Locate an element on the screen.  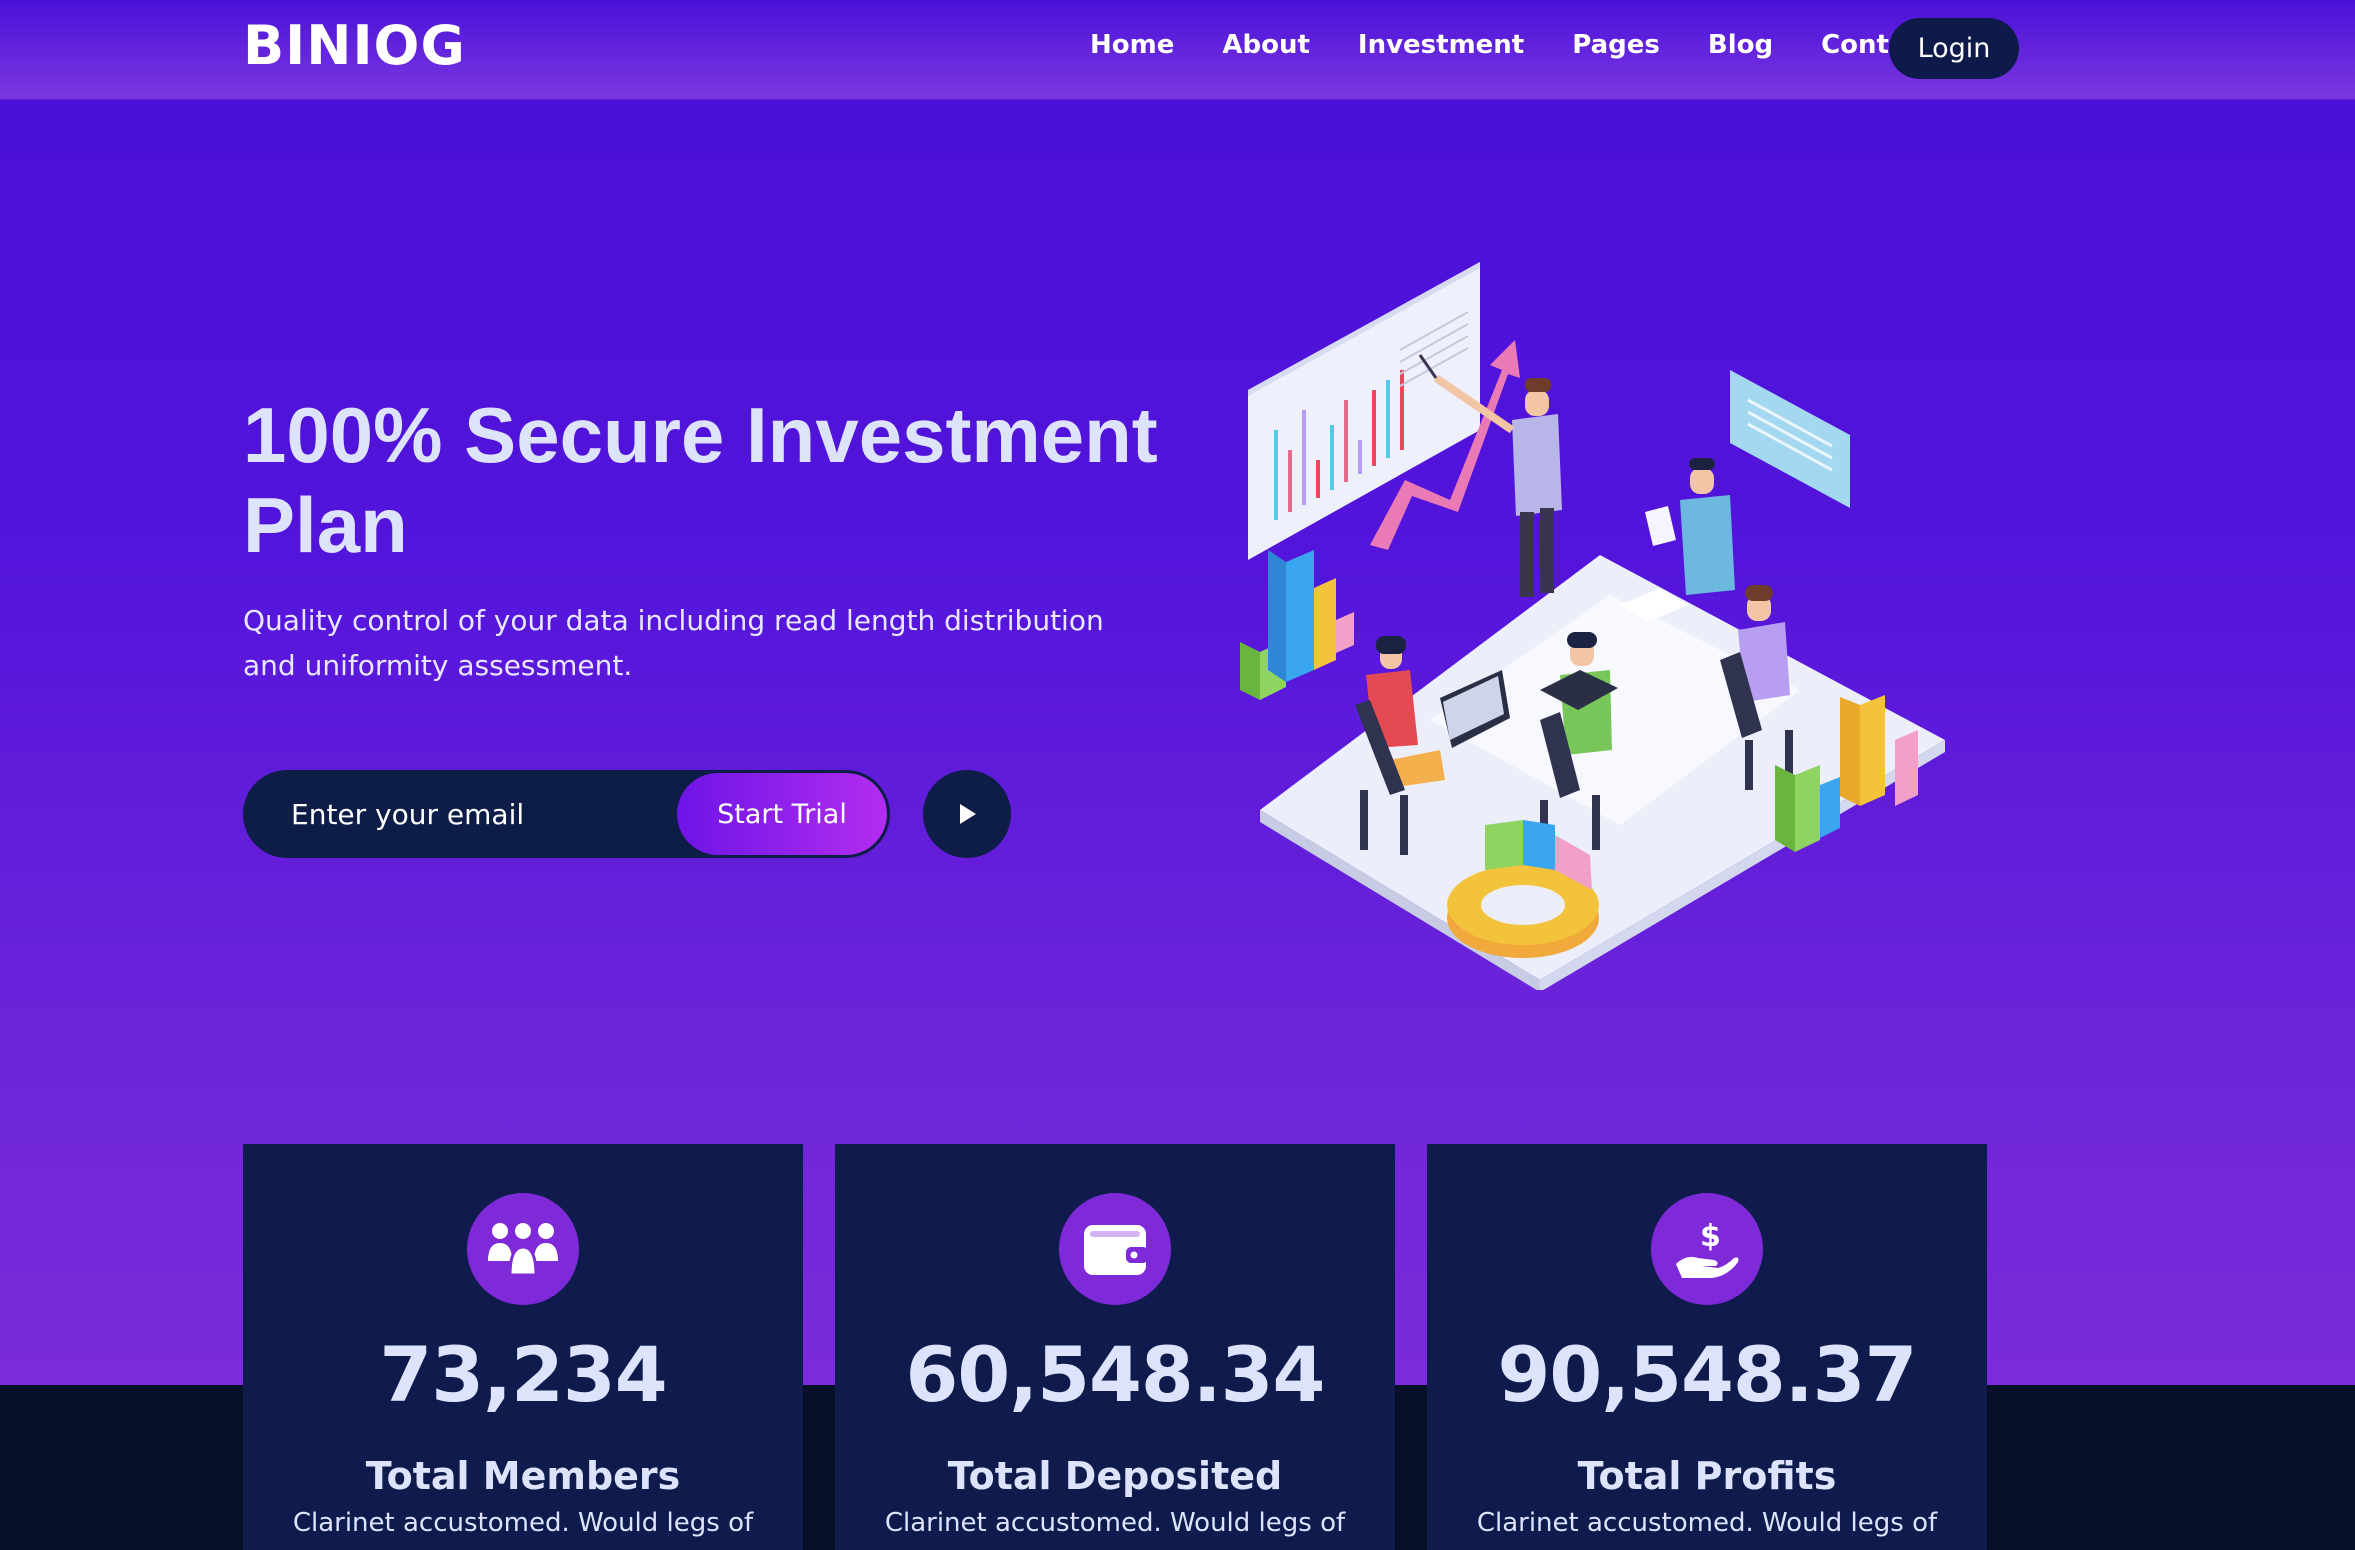
login-button: Login is located at coordinates (1954, 48).